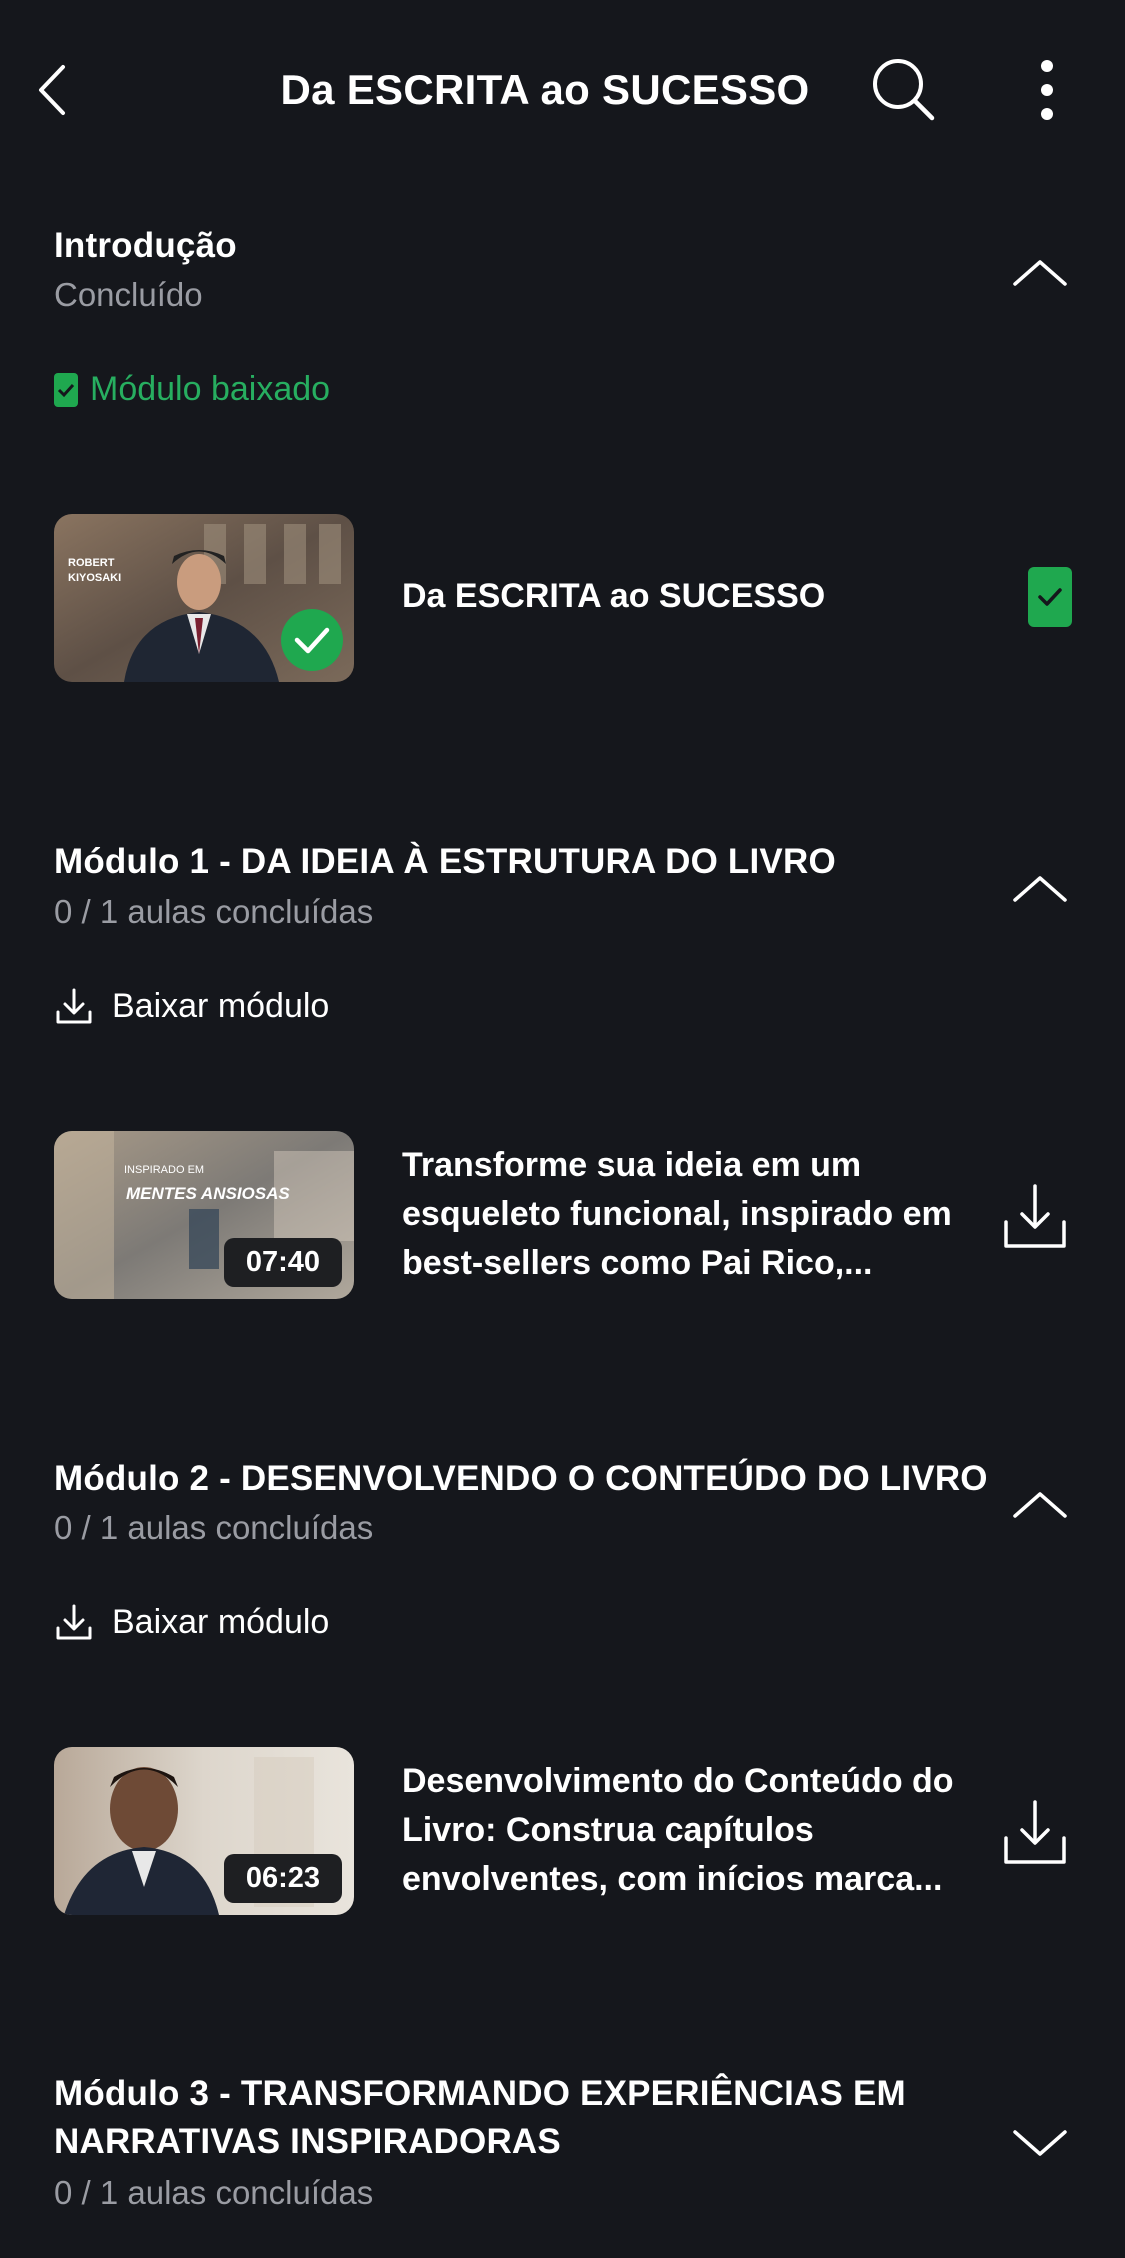 This screenshot has width=1125, height=2258. I want to click on more-vertical-icon, so click(1047, 90).